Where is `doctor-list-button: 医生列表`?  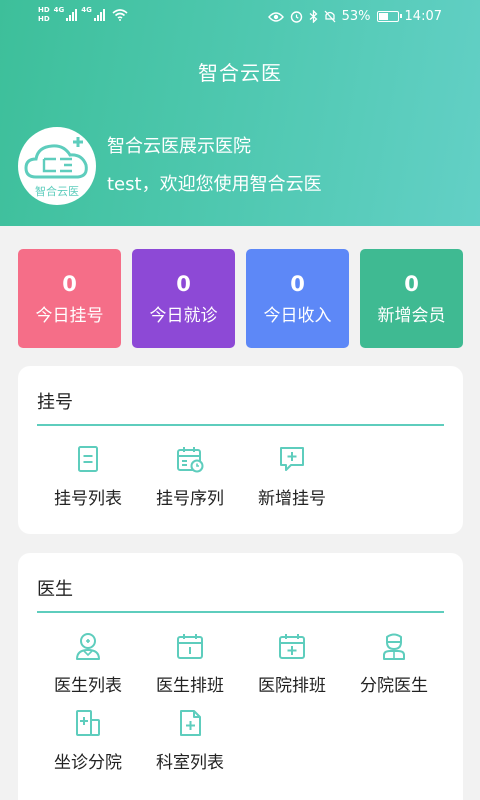 doctor-list-button: 医生列表 is located at coordinates (88, 663).